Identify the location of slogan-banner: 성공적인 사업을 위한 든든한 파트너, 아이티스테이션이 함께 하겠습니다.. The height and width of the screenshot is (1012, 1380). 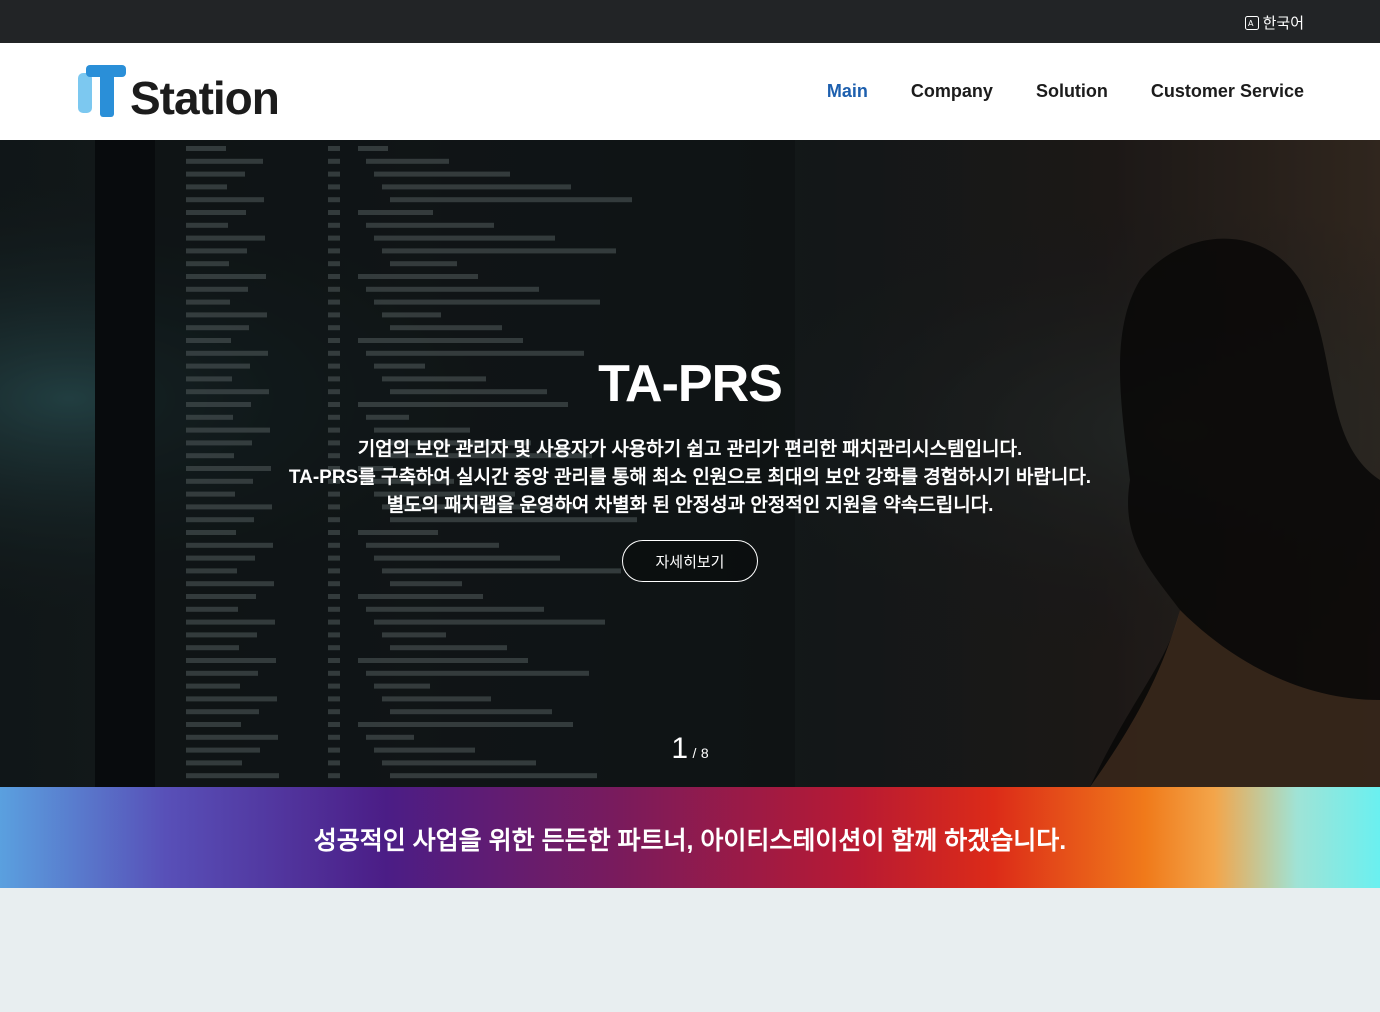
(690, 837).